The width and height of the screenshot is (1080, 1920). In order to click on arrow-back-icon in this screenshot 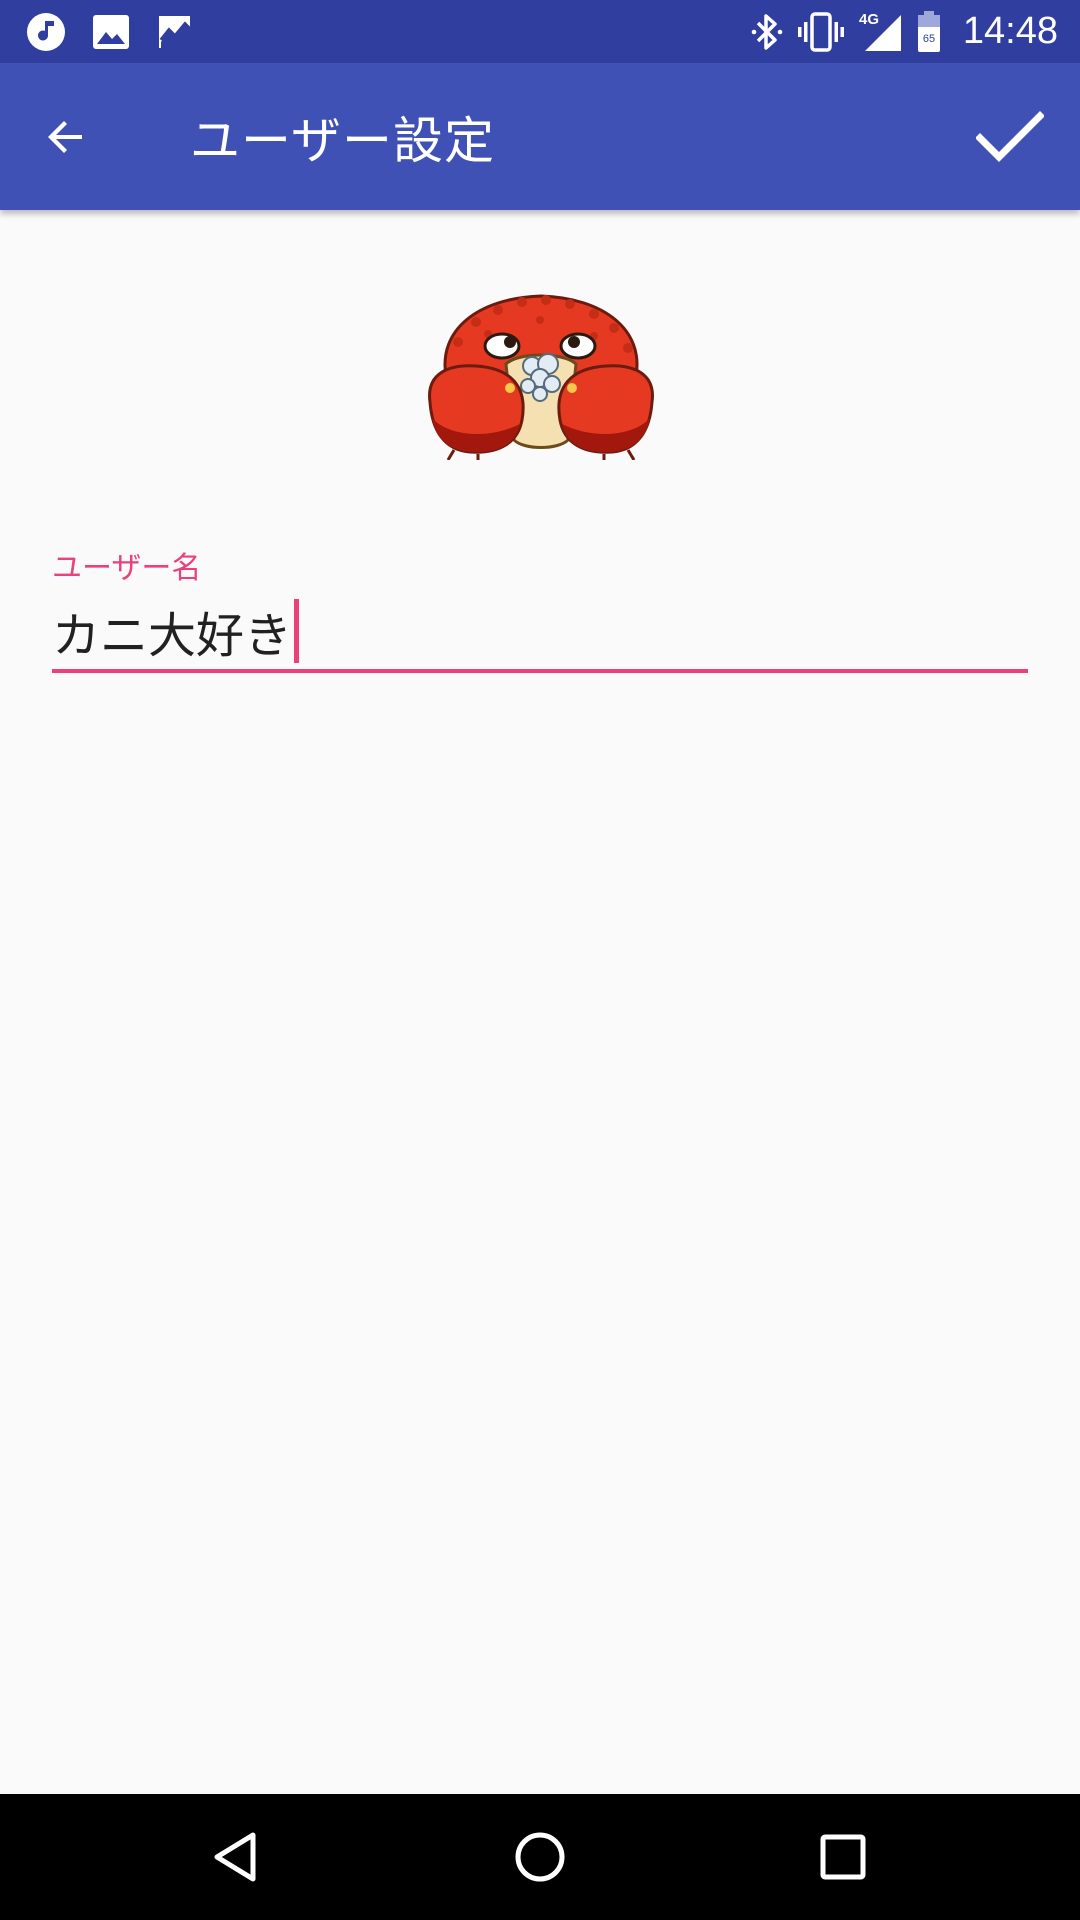, I will do `click(65, 137)`.